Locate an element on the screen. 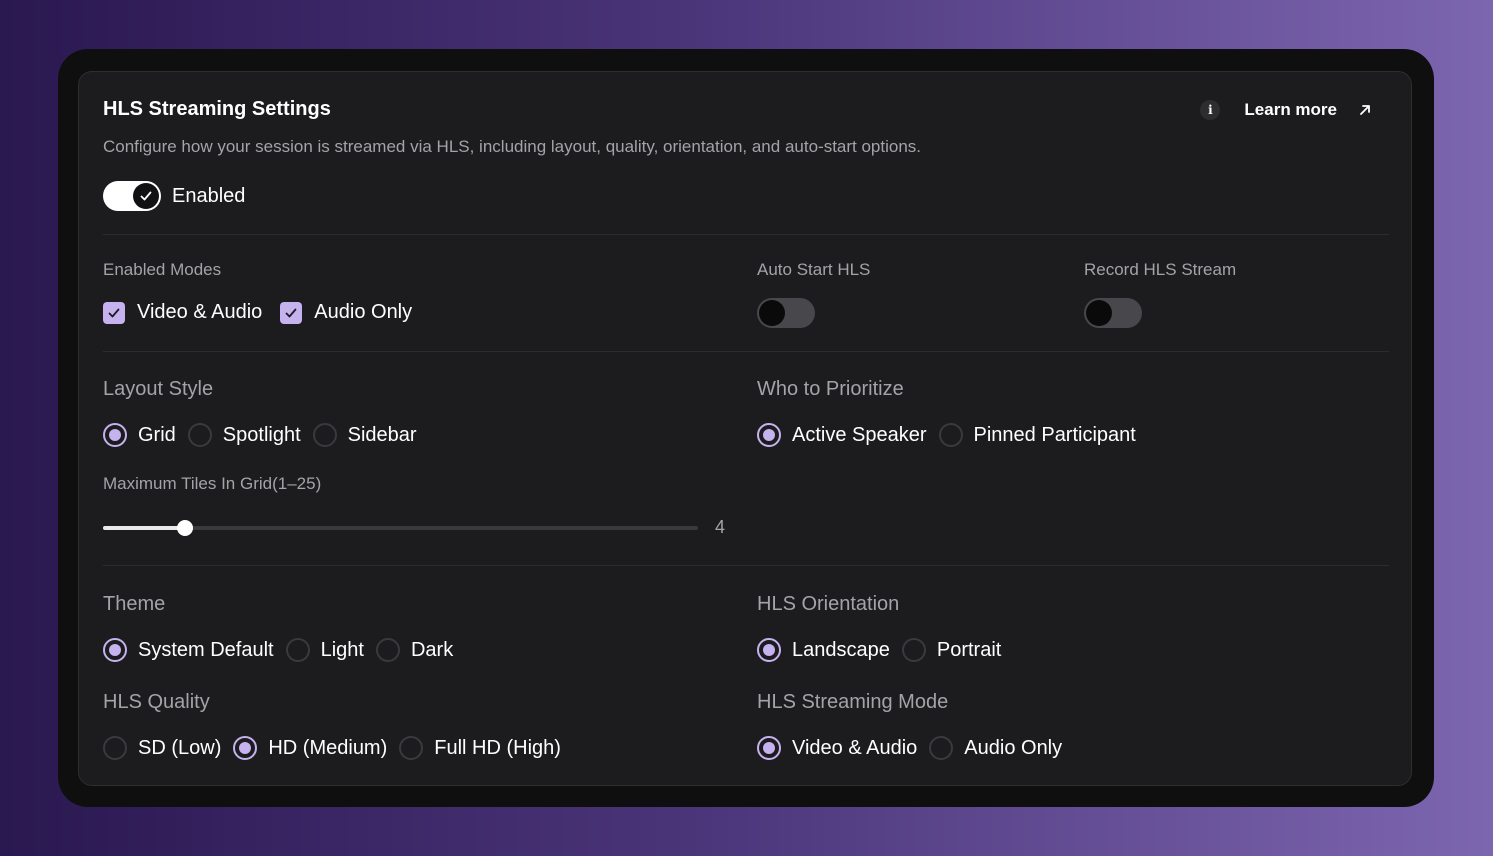 The height and width of the screenshot is (856, 1493). option-active-speaker-label: Active Speaker is located at coordinates (859, 434).